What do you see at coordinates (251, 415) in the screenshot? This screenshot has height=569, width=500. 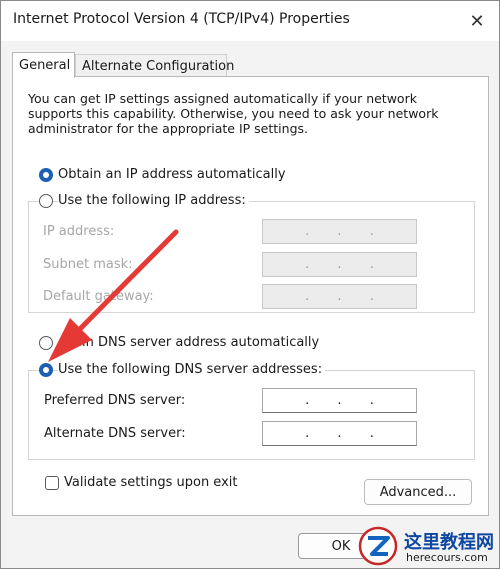 I see `dns-server-group` at bounding box center [251, 415].